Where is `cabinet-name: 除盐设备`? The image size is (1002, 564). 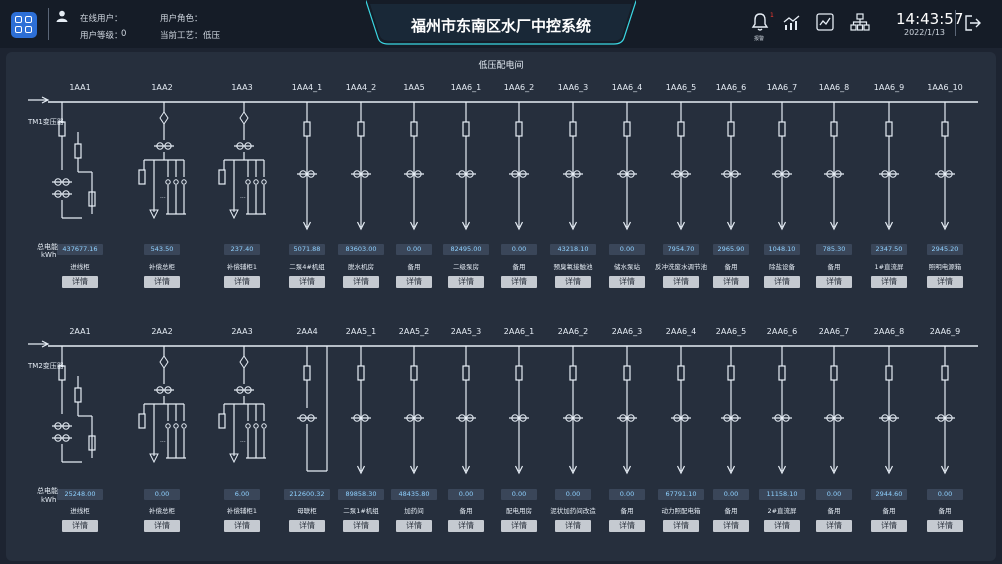 cabinet-name: 除盐设备 is located at coordinates (782, 267).